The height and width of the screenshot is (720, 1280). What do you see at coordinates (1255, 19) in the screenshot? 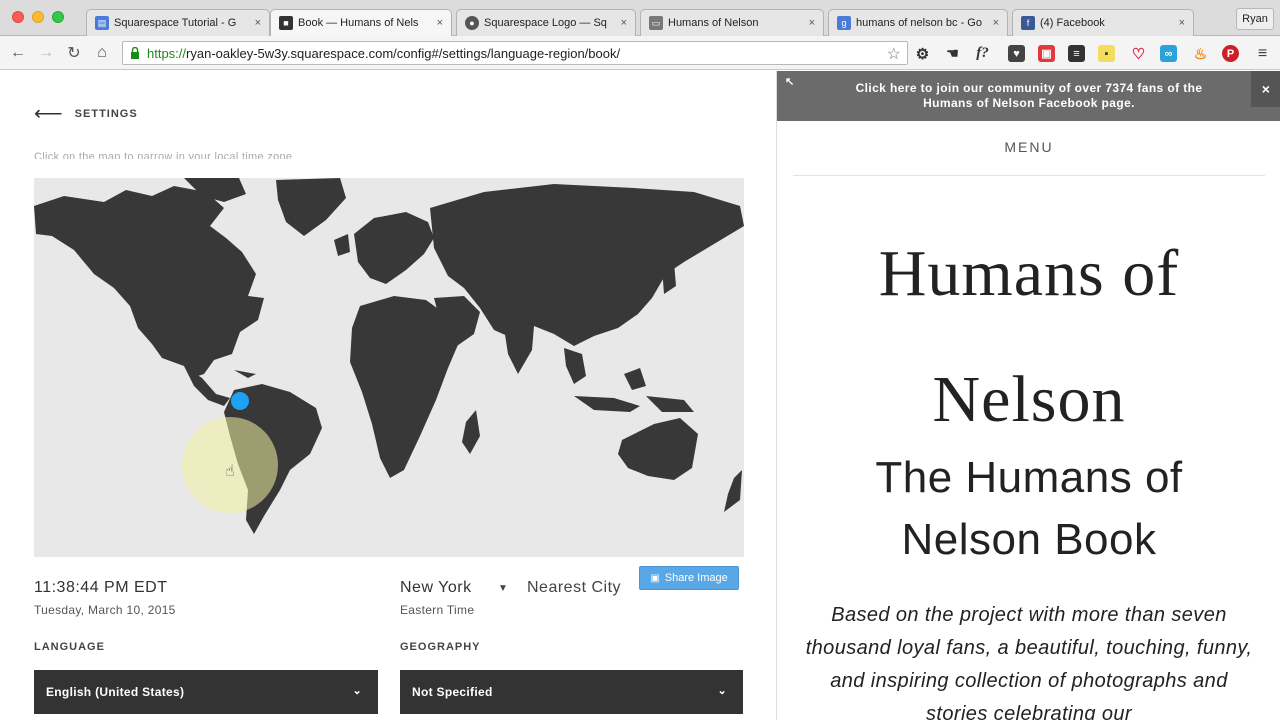
I see `profile-button: Ryan` at bounding box center [1255, 19].